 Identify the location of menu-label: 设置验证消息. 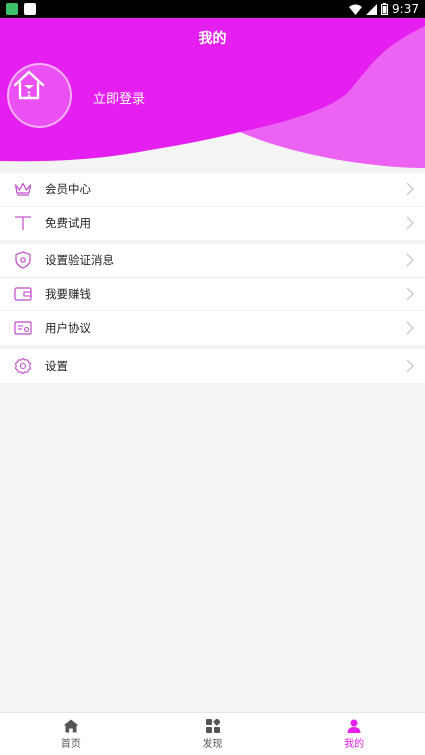
(79, 260).